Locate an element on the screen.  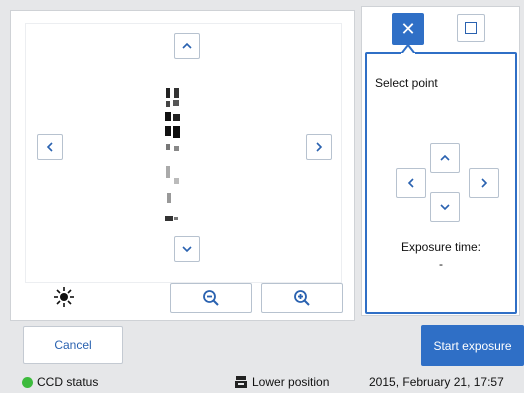
zoom-in-icon is located at coordinates (302, 298).